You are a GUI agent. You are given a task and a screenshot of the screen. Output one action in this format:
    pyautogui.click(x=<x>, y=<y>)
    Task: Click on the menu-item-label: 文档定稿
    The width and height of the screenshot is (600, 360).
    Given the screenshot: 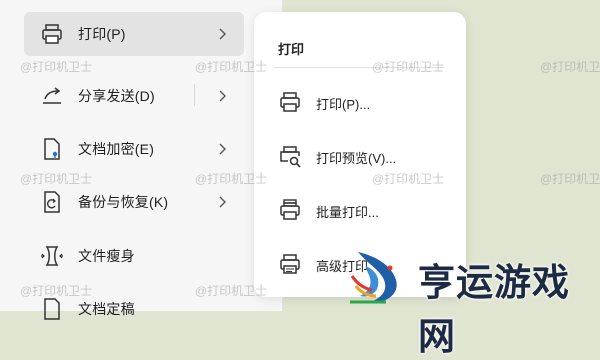 What is the action you would take?
    pyautogui.click(x=106, y=309)
    